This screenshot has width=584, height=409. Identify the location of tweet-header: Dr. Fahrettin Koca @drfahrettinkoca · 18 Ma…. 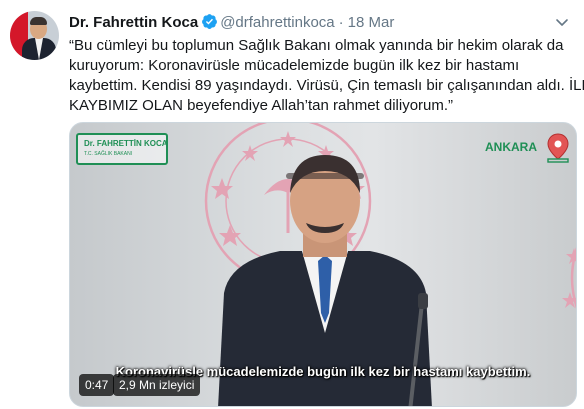
(231, 23).